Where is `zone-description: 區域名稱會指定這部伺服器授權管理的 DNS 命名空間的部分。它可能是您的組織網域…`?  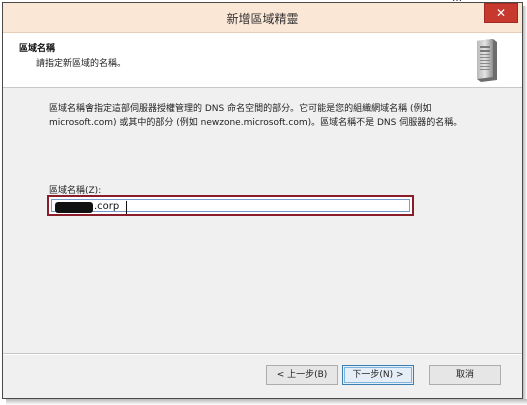 zone-description: 區域名稱會指定這部伺服器授權管理的 DNS 命名空間的部分。它可能是您的組織網域… is located at coordinates (256, 116).